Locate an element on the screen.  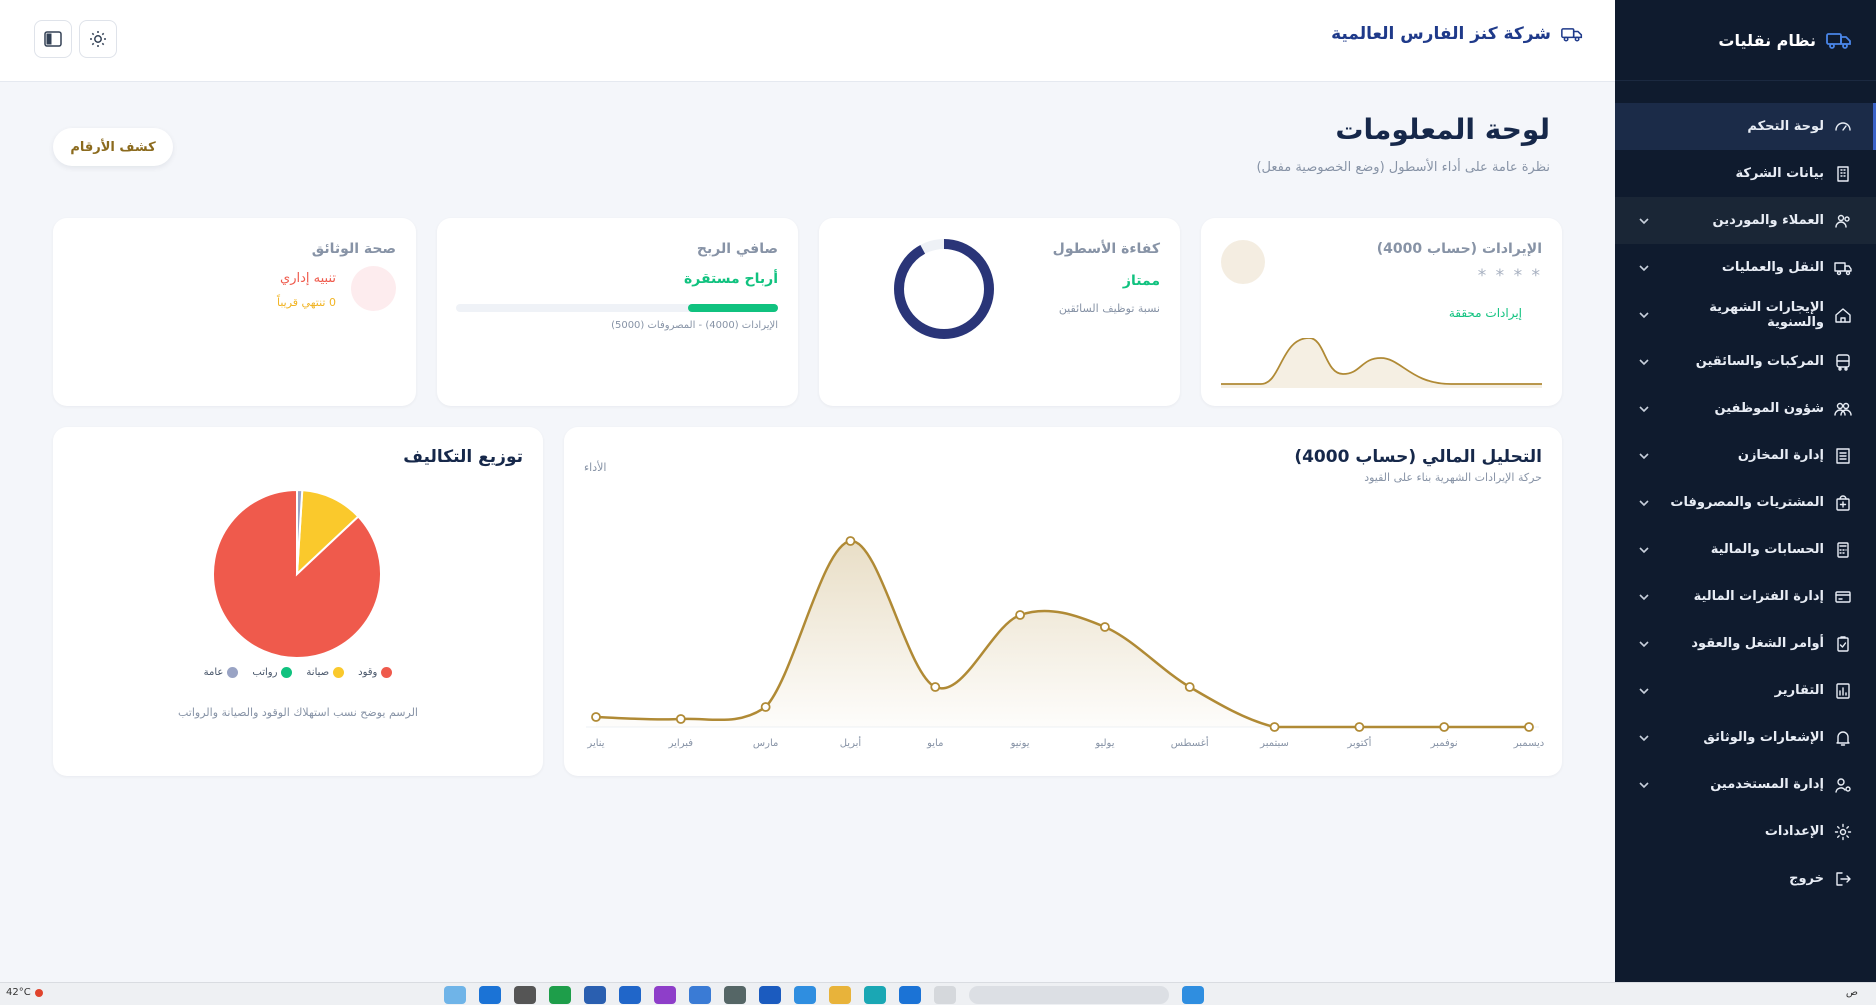
sidebar-item-13: الإشعارات والوثائق is located at coordinates (1745, 737).